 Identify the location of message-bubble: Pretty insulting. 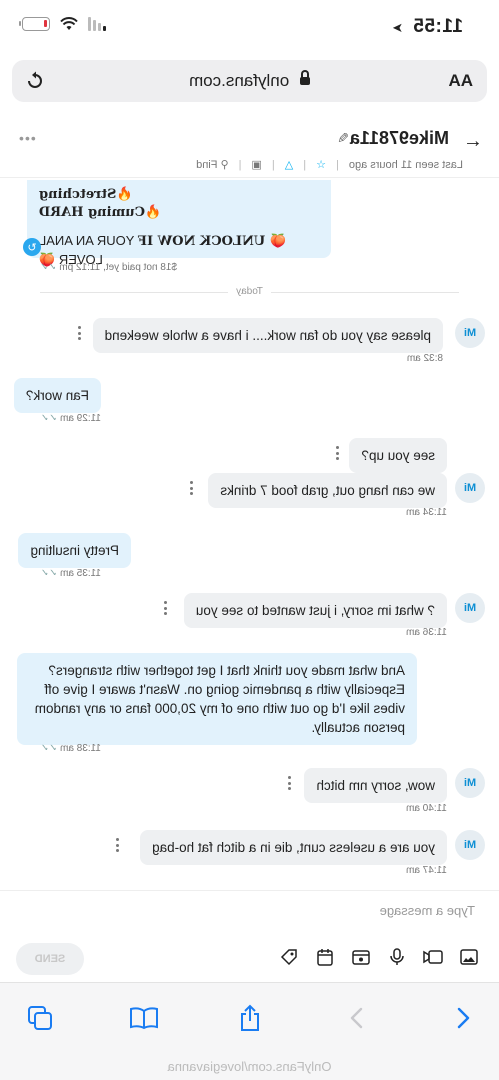
(74, 550).